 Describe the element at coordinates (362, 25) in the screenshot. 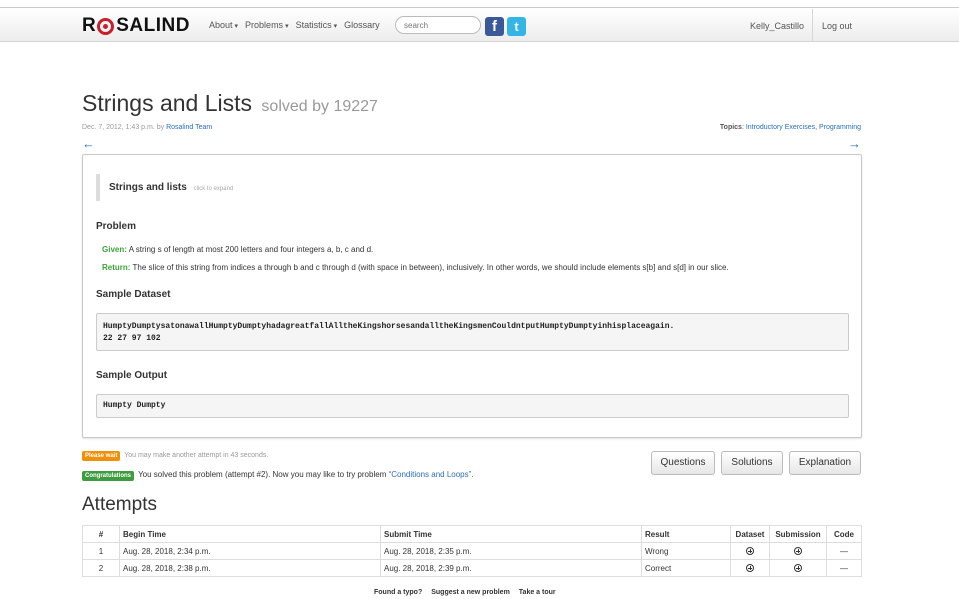

I see `nav-glossary: Glossary` at that location.